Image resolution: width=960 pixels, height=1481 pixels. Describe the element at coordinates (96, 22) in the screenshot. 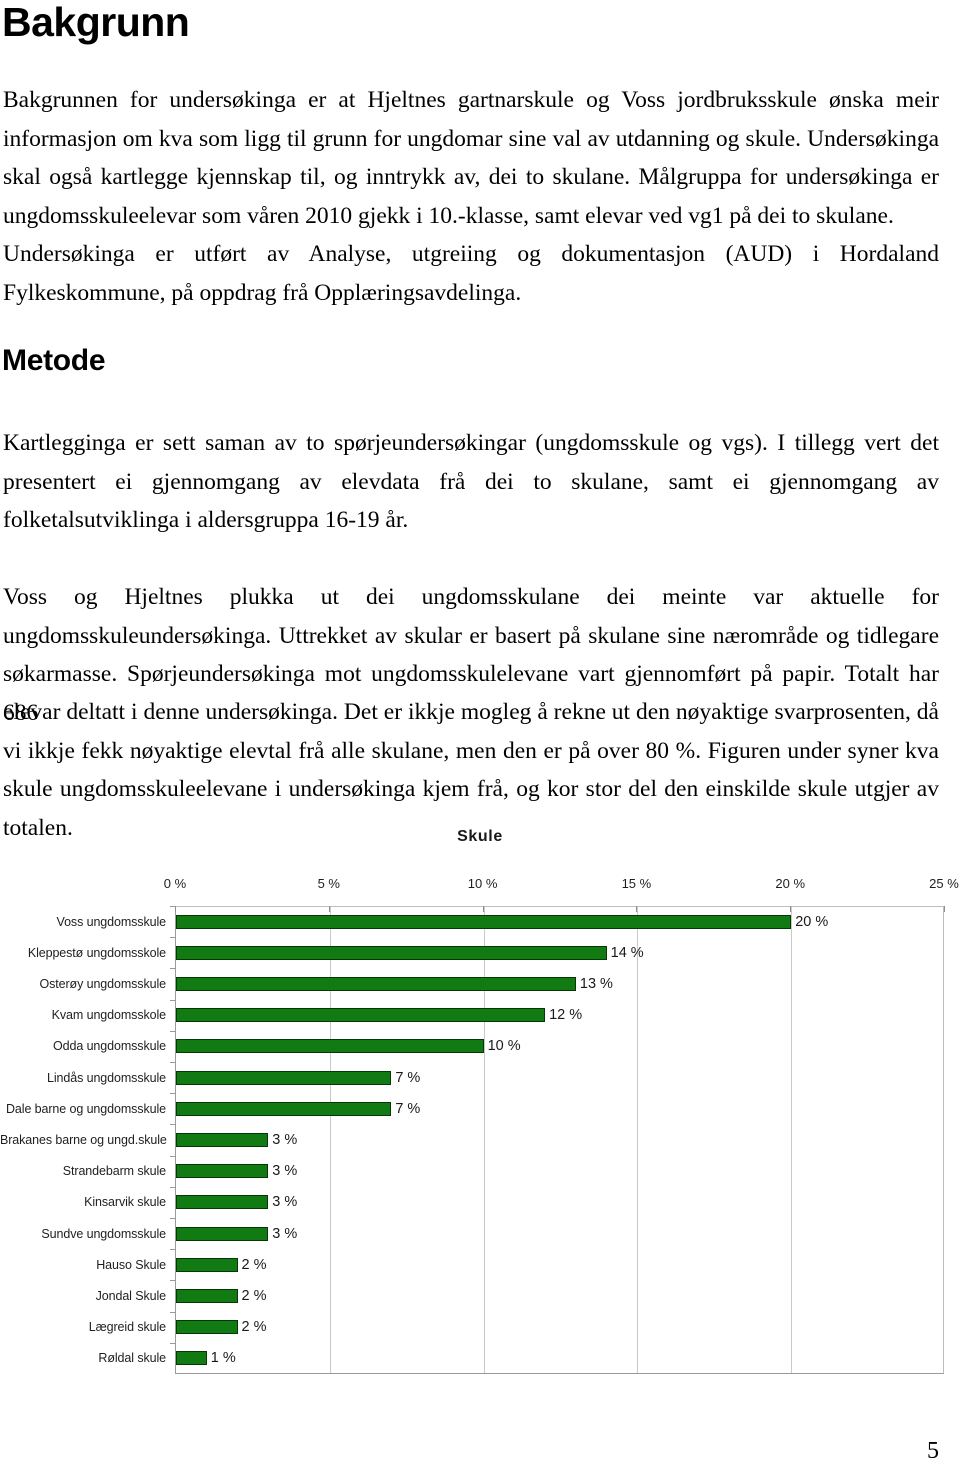

I see `page-title: Bakgrunn` at that location.